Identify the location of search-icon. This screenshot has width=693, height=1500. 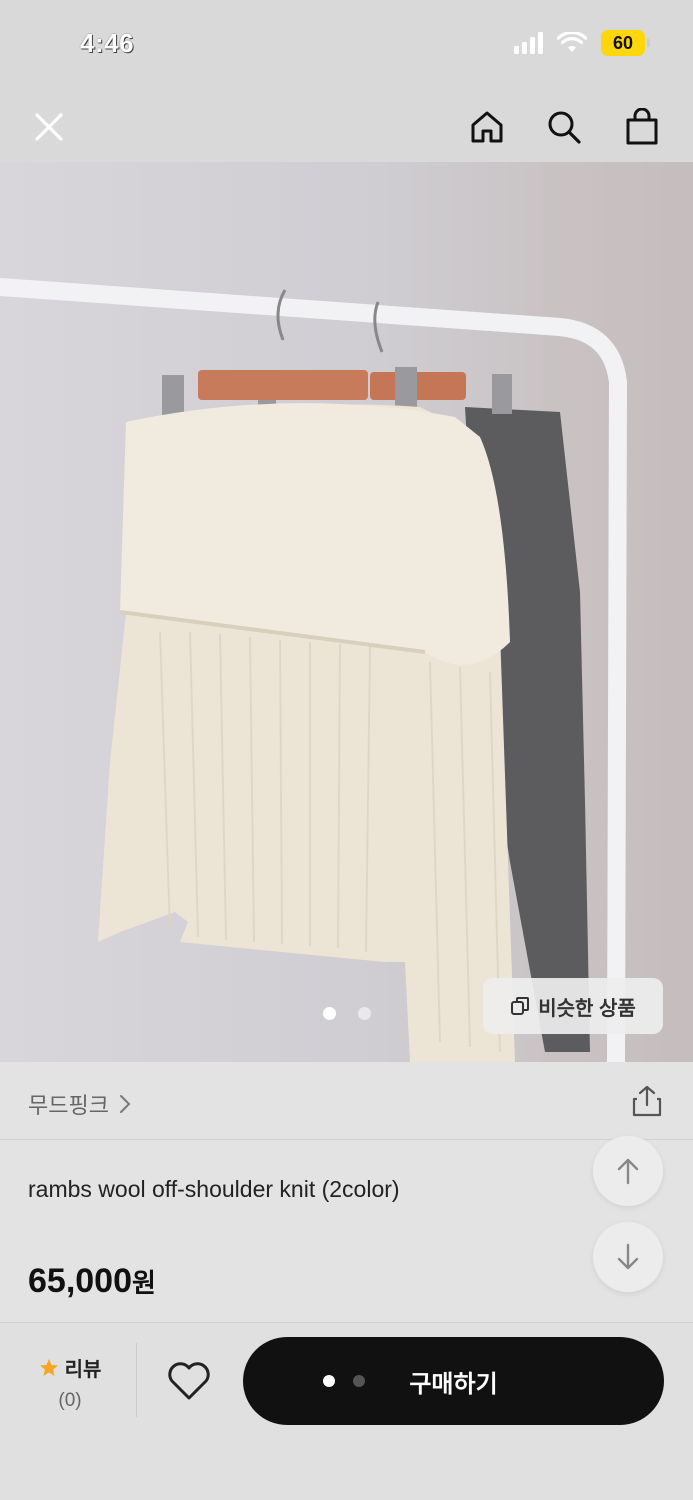
(564, 127).